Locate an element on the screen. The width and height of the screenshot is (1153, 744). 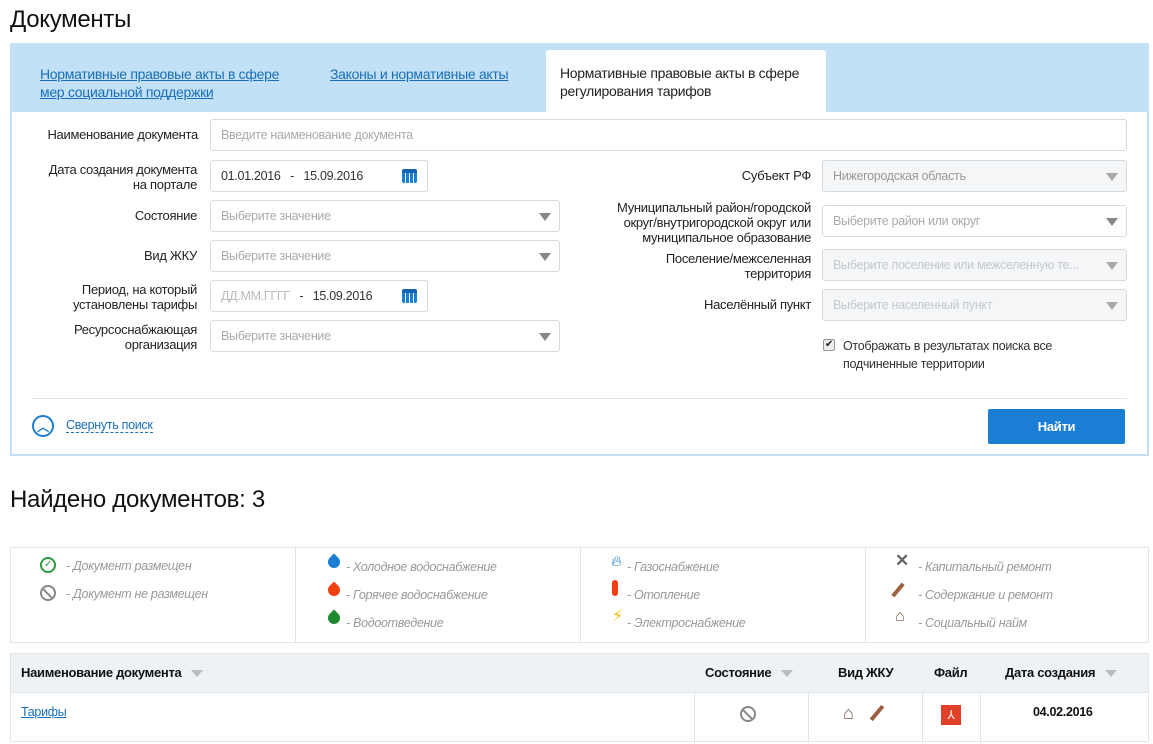
state-select: Выберите значение is located at coordinates (385, 216).